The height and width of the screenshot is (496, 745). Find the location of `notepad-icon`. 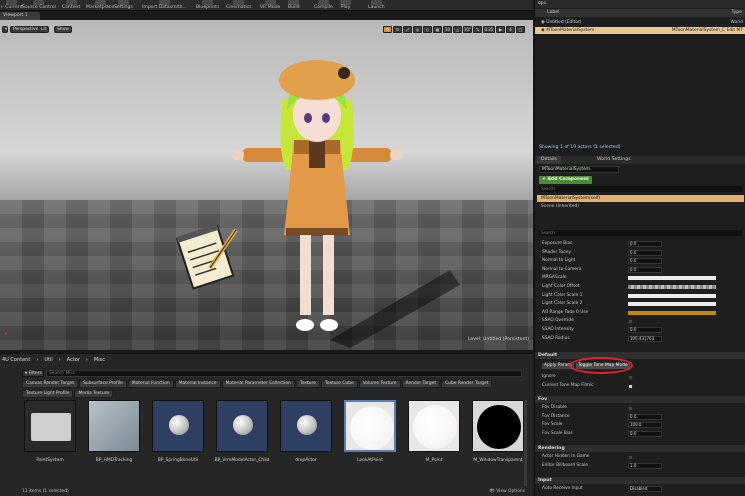

notepad-icon is located at coordinates (209, 256).